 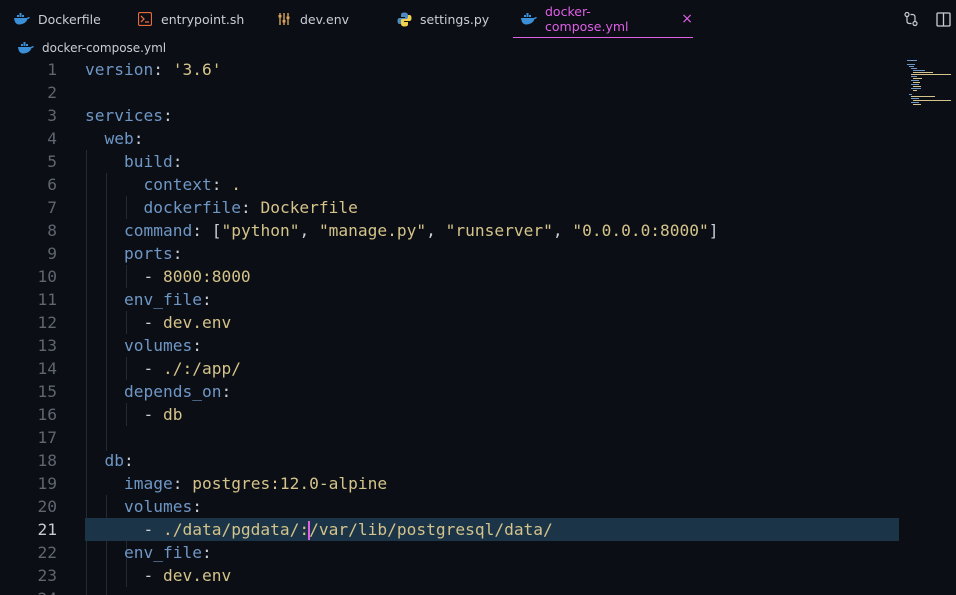 What do you see at coordinates (450, 253) in the screenshot?
I see `code-line: 9 ports:` at bounding box center [450, 253].